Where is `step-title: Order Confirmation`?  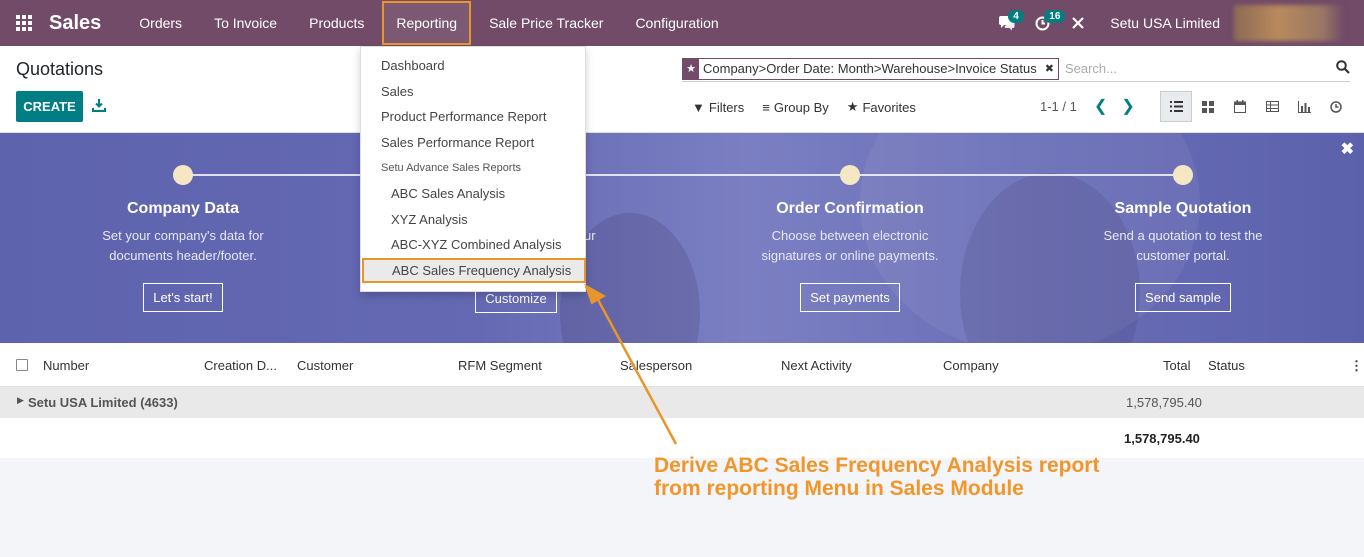 step-title: Order Confirmation is located at coordinates (850, 208).